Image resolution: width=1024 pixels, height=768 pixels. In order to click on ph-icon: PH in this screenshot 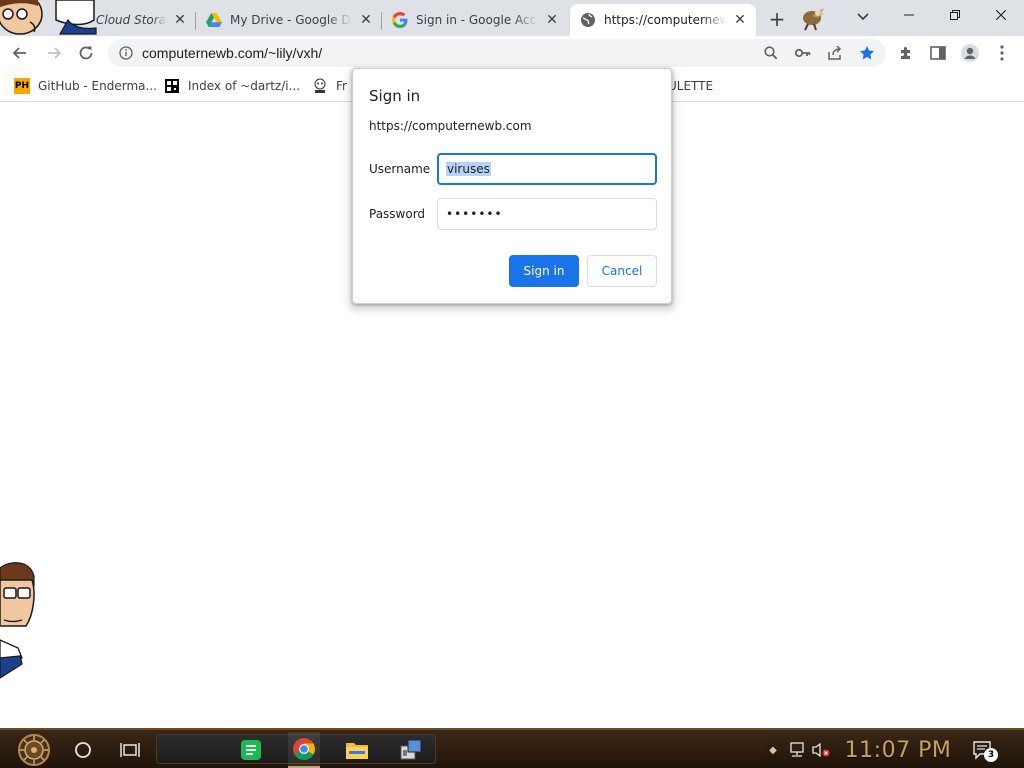, I will do `click(22, 86)`.